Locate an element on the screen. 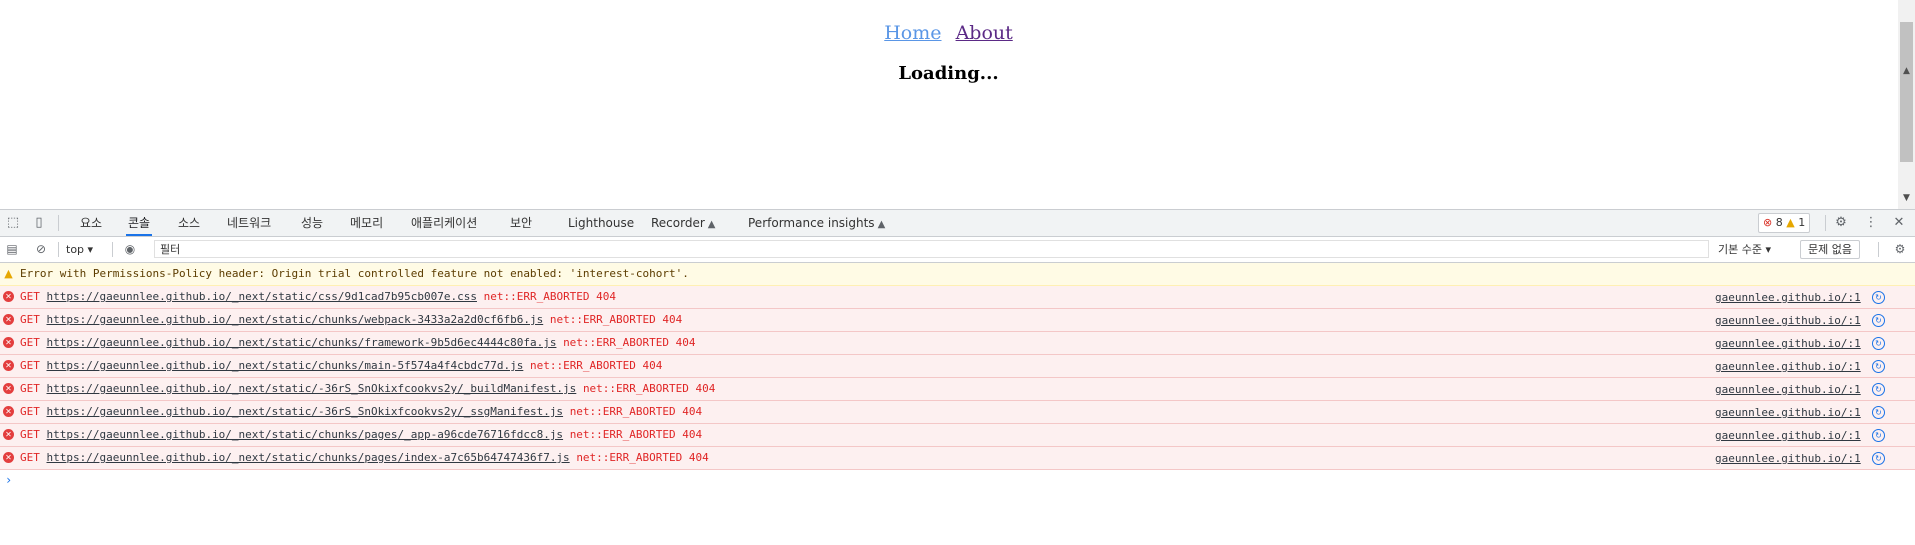 This screenshot has width=1915, height=545. close-devtools-icon: ✕ is located at coordinates (1899, 223).